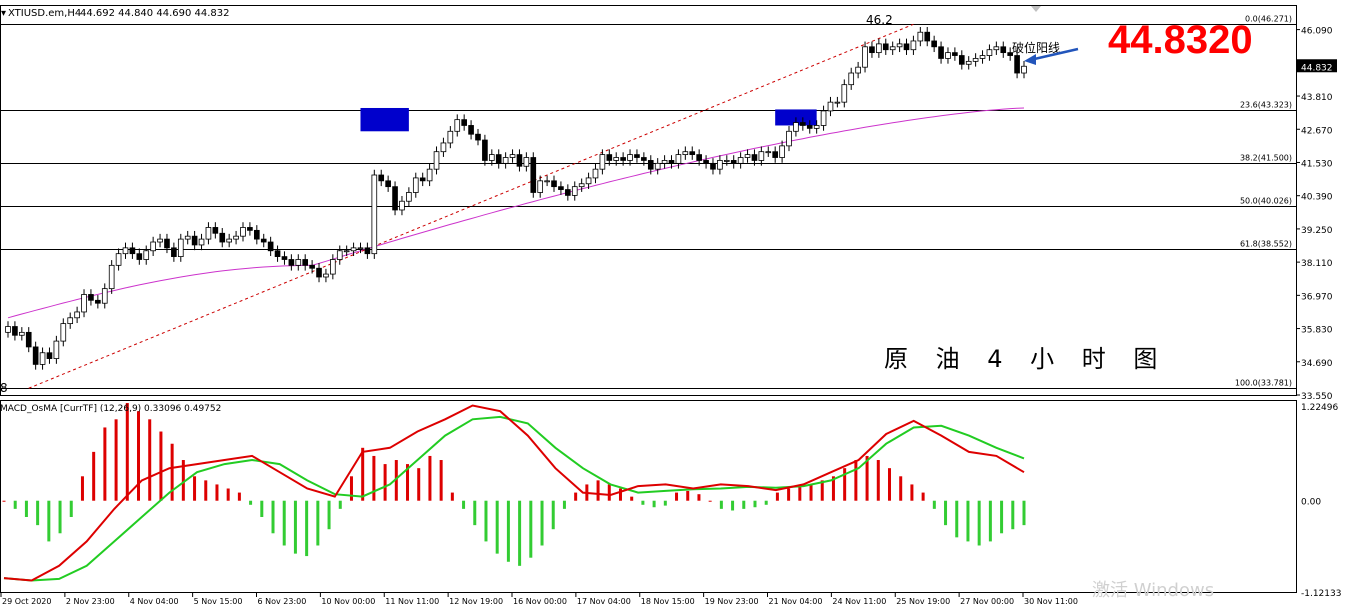  Describe the element at coordinates (1153, 590) in the screenshot. I see `windows-watermark: 激活 Windows` at that location.